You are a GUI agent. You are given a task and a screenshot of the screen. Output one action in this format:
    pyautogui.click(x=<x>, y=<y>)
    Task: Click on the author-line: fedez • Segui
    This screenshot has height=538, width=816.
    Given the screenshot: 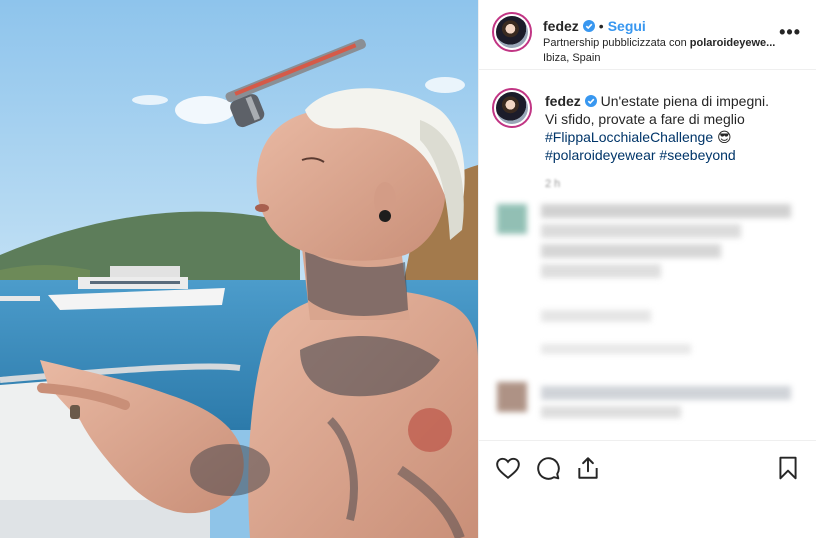 What is the action you would take?
    pyautogui.click(x=594, y=26)
    